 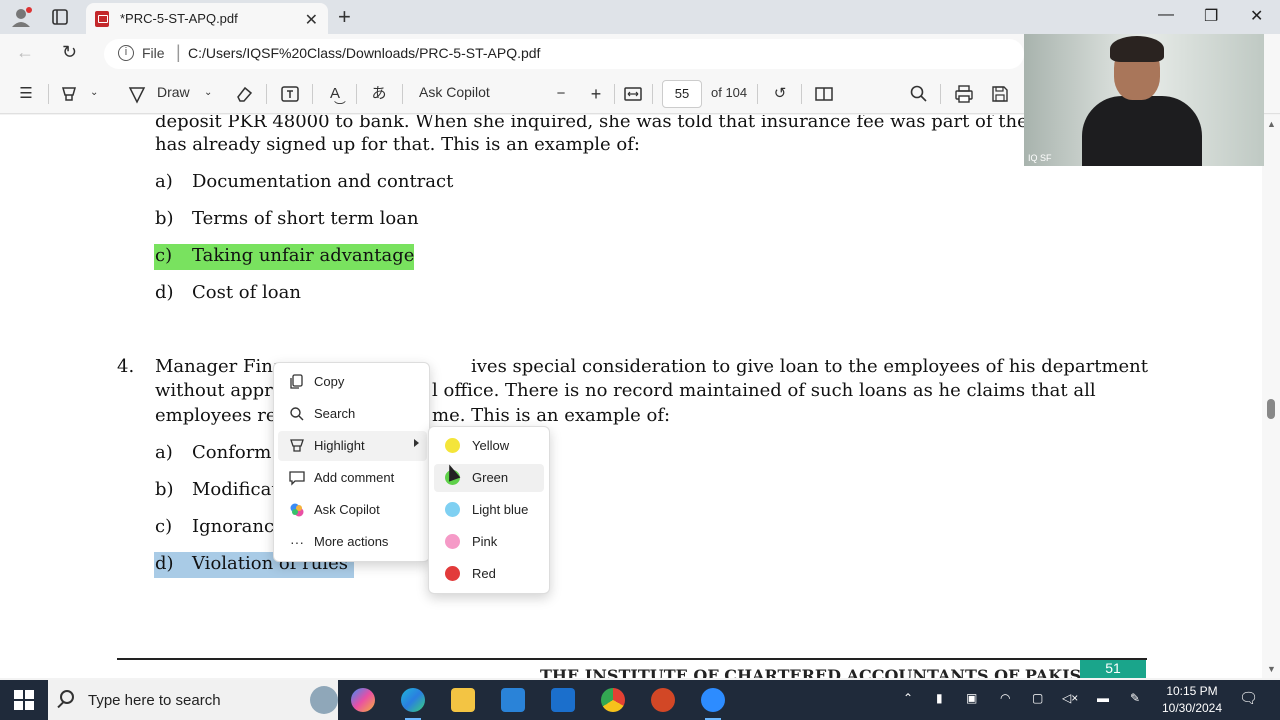 What do you see at coordinates (164, 255) in the screenshot?
I see `option-letter: c)` at bounding box center [164, 255].